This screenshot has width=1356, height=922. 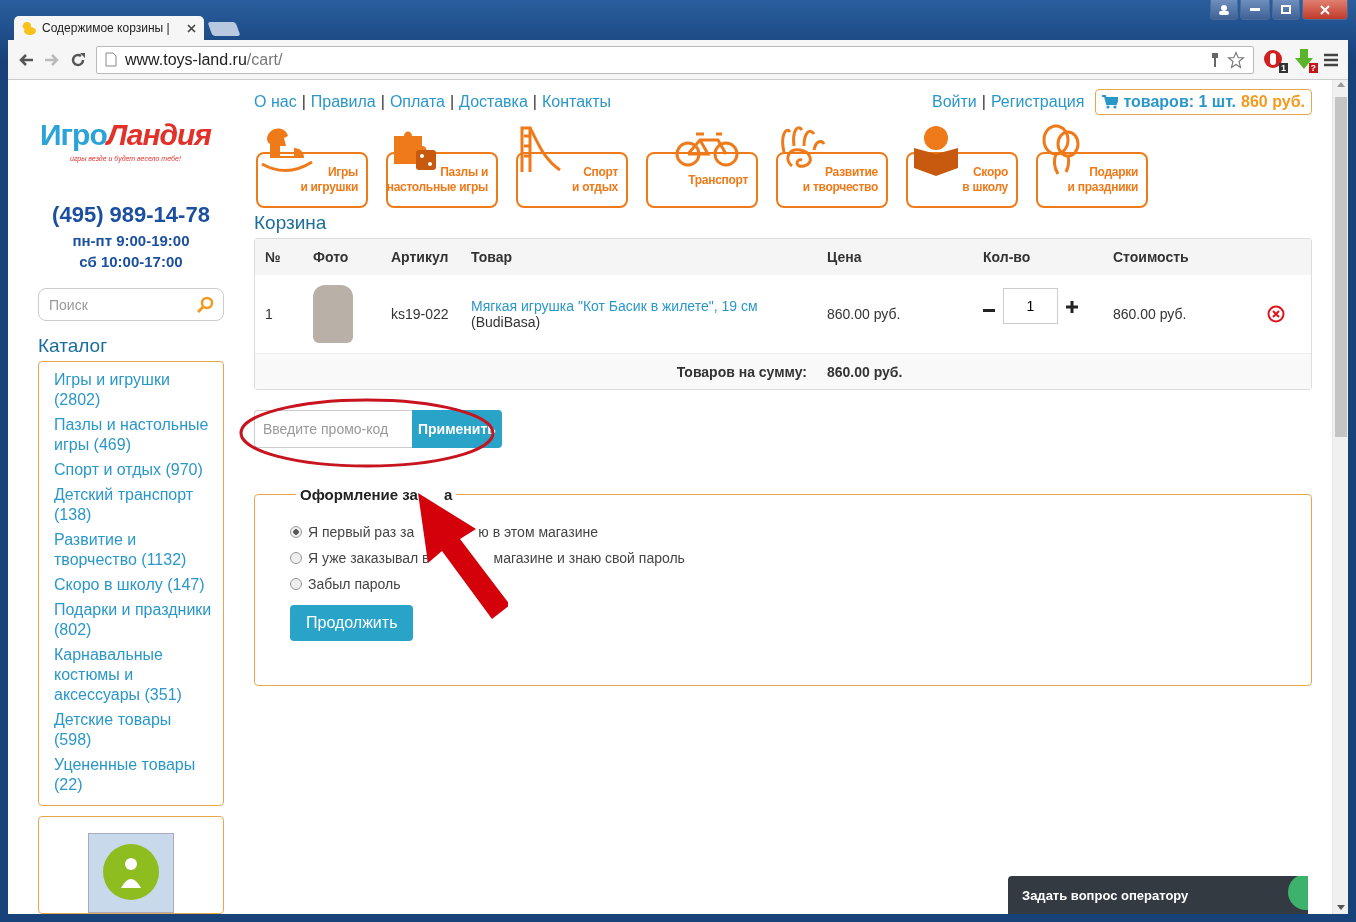 What do you see at coordinates (331, 257) in the screenshot?
I see `column-header: Фото` at bounding box center [331, 257].